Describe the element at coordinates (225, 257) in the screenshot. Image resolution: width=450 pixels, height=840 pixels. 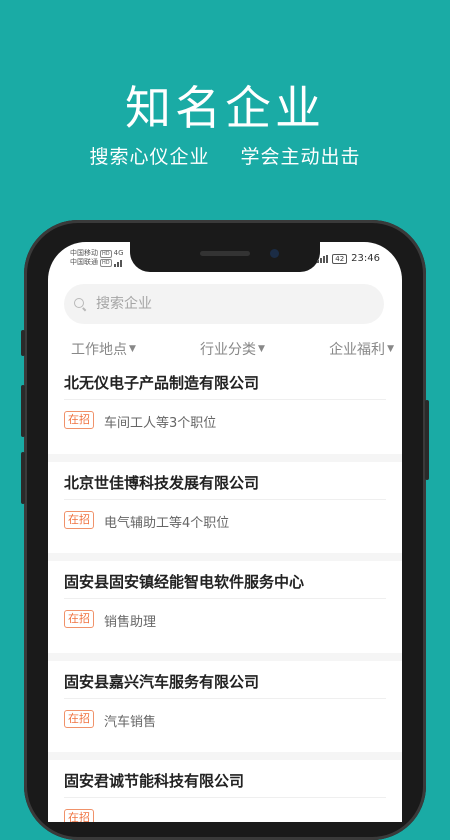
I see `notch` at that location.